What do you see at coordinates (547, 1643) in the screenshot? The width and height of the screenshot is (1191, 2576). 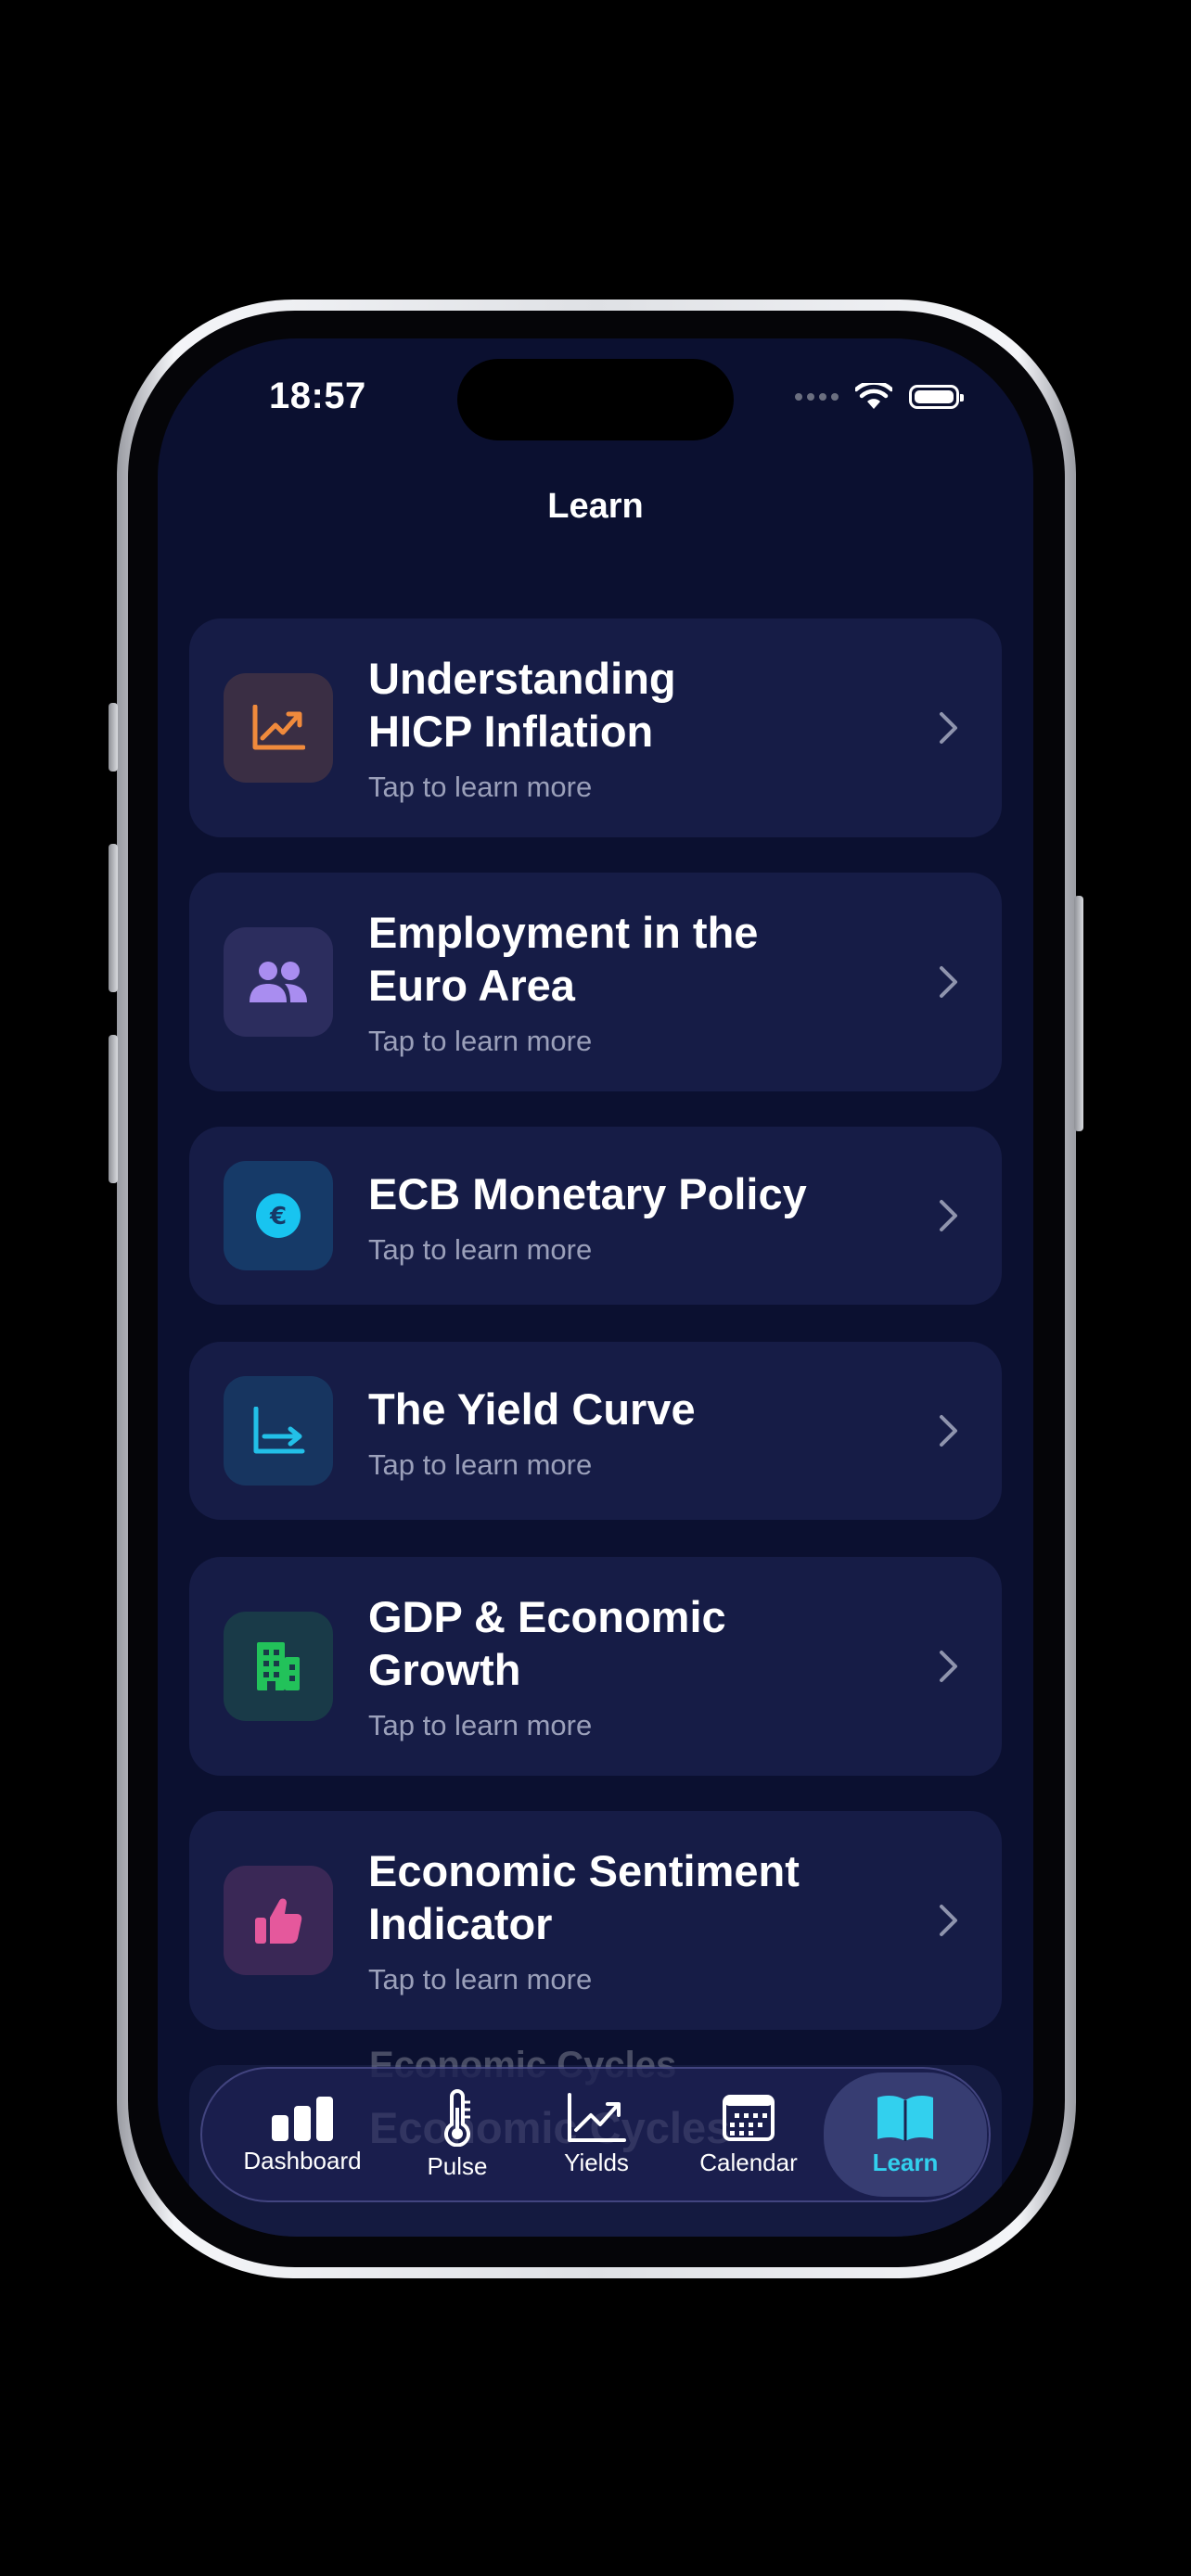 I see `card-title: GDP & Economic Growth` at bounding box center [547, 1643].